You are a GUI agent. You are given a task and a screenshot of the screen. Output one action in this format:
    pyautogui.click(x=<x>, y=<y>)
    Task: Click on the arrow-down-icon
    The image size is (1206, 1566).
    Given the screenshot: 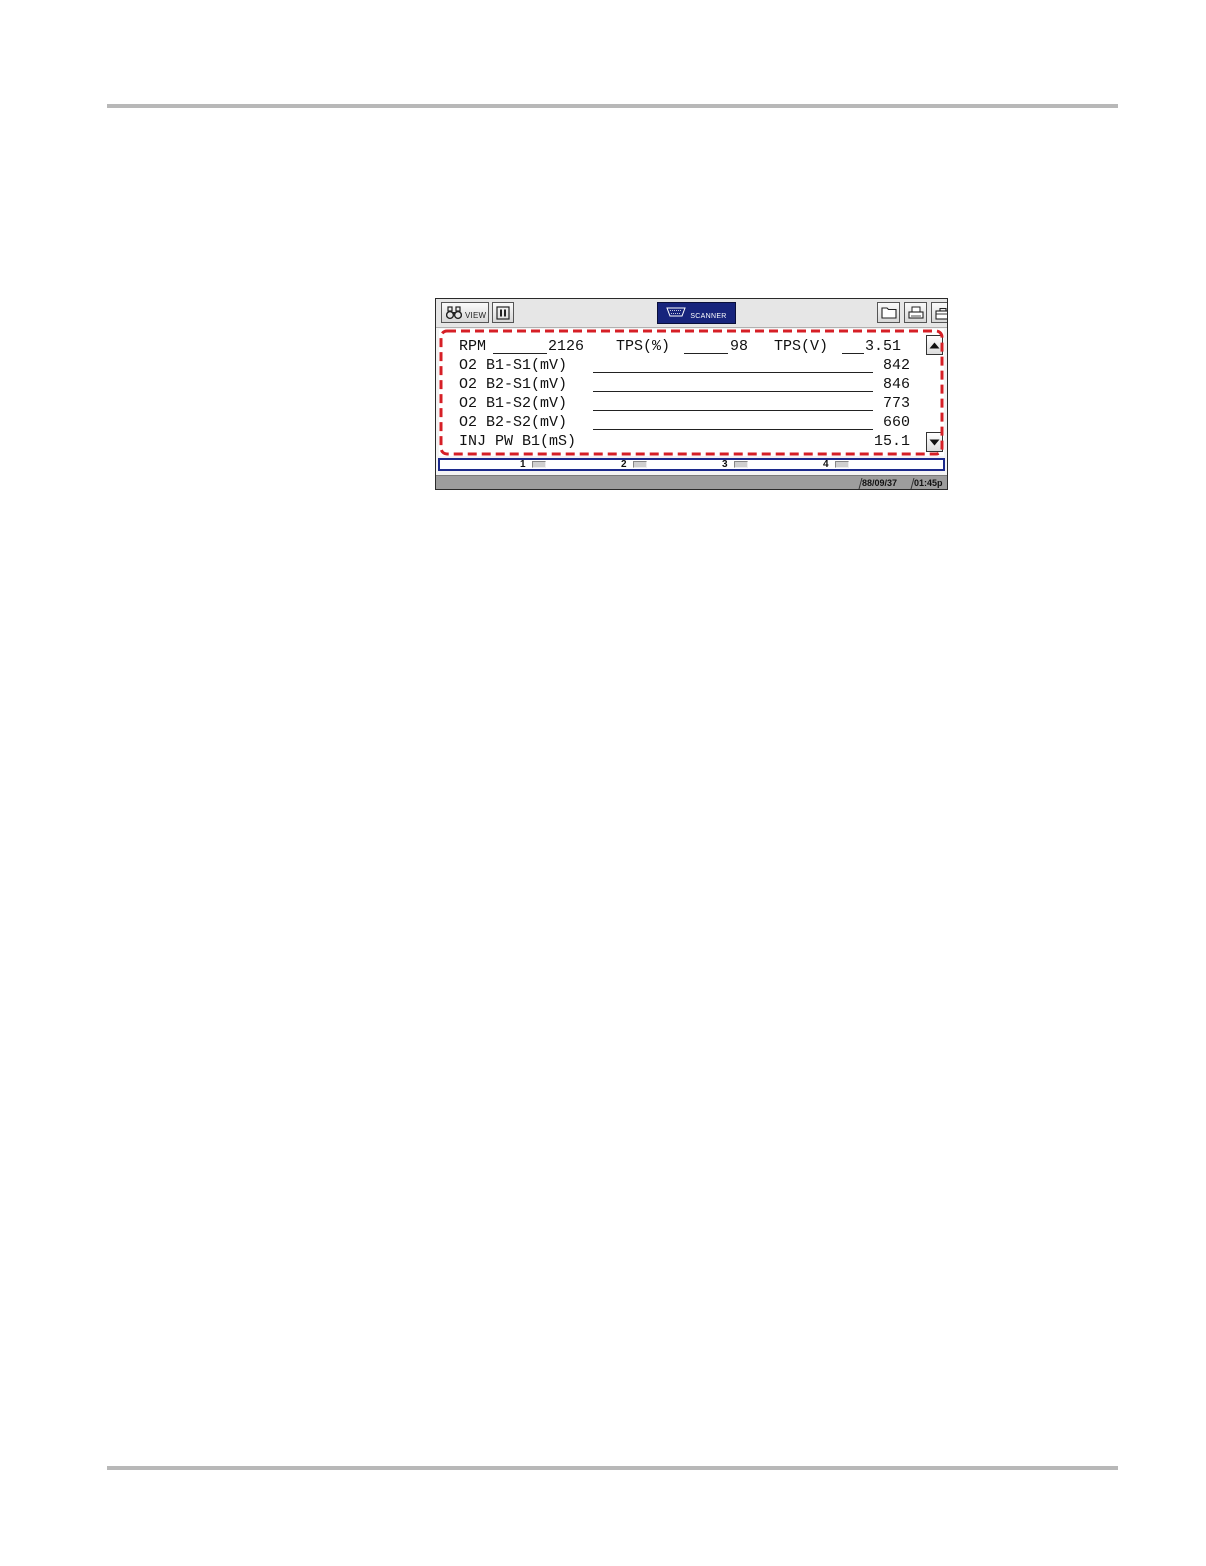 What is the action you would take?
    pyautogui.click(x=934, y=442)
    